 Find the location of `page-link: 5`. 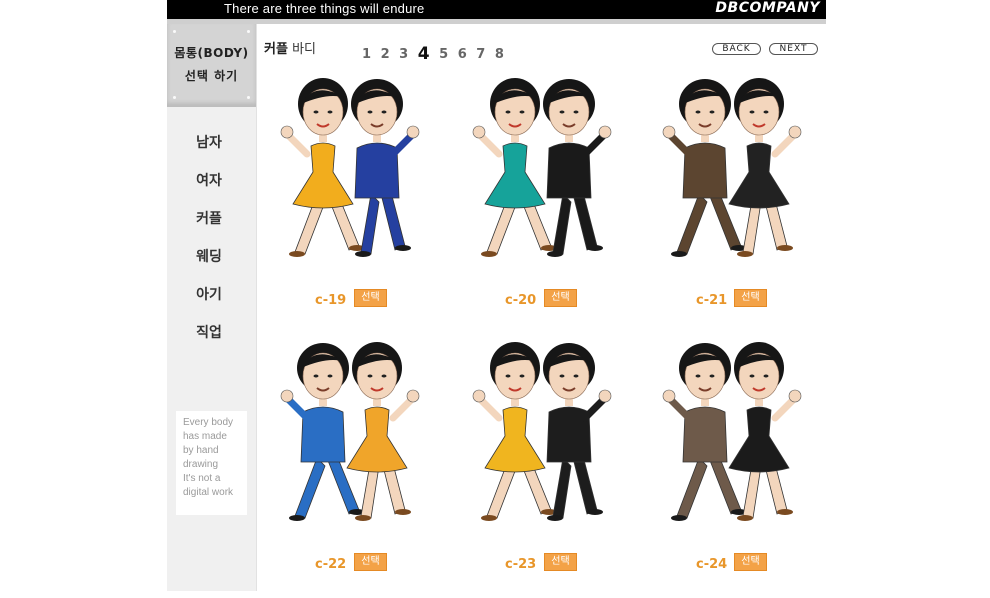

page-link: 5 is located at coordinates (443, 54).